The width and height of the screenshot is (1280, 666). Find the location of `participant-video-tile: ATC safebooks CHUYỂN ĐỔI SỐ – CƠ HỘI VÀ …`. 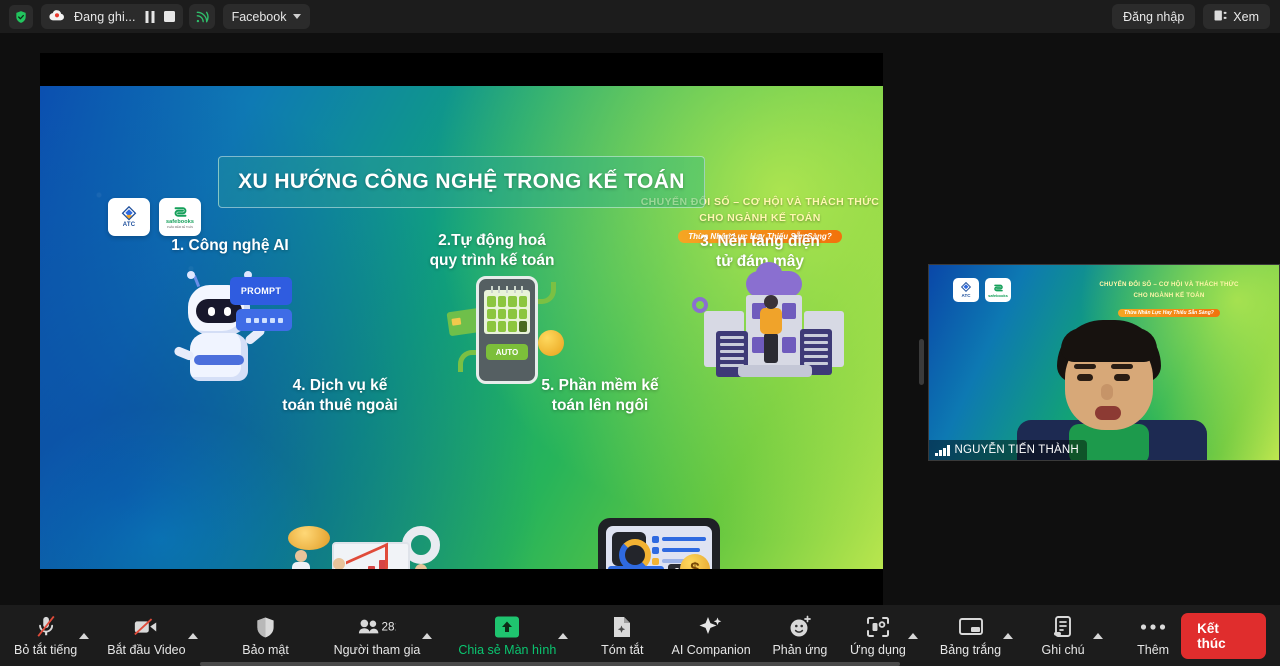

participant-video-tile: ATC safebooks CHUYỂN ĐỔI SỐ – CƠ HỘI VÀ … is located at coordinates (1104, 362).